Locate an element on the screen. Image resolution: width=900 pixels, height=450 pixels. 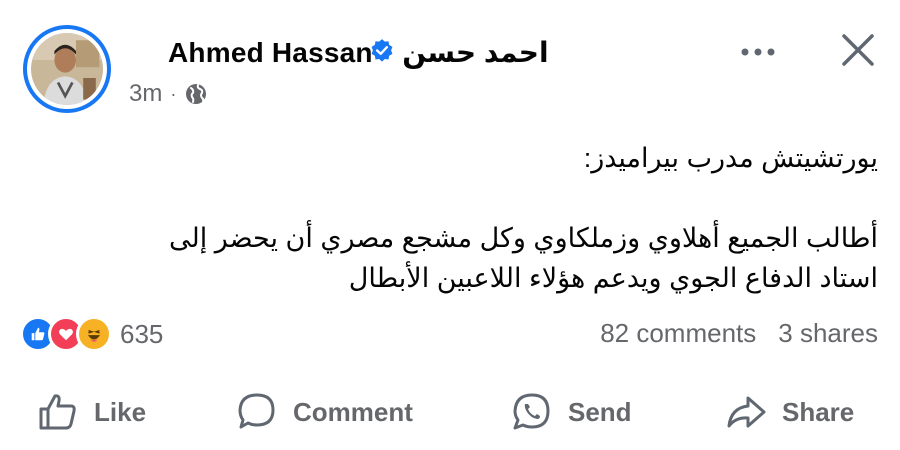
share-arrow-icon is located at coordinates (746, 412).